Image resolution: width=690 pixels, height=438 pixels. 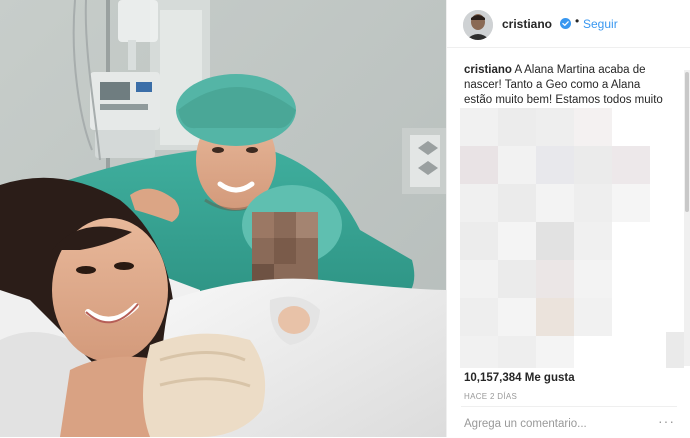 I want to click on post-timestamp: HACE 2 DÍAS, so click(x=491, y=396).